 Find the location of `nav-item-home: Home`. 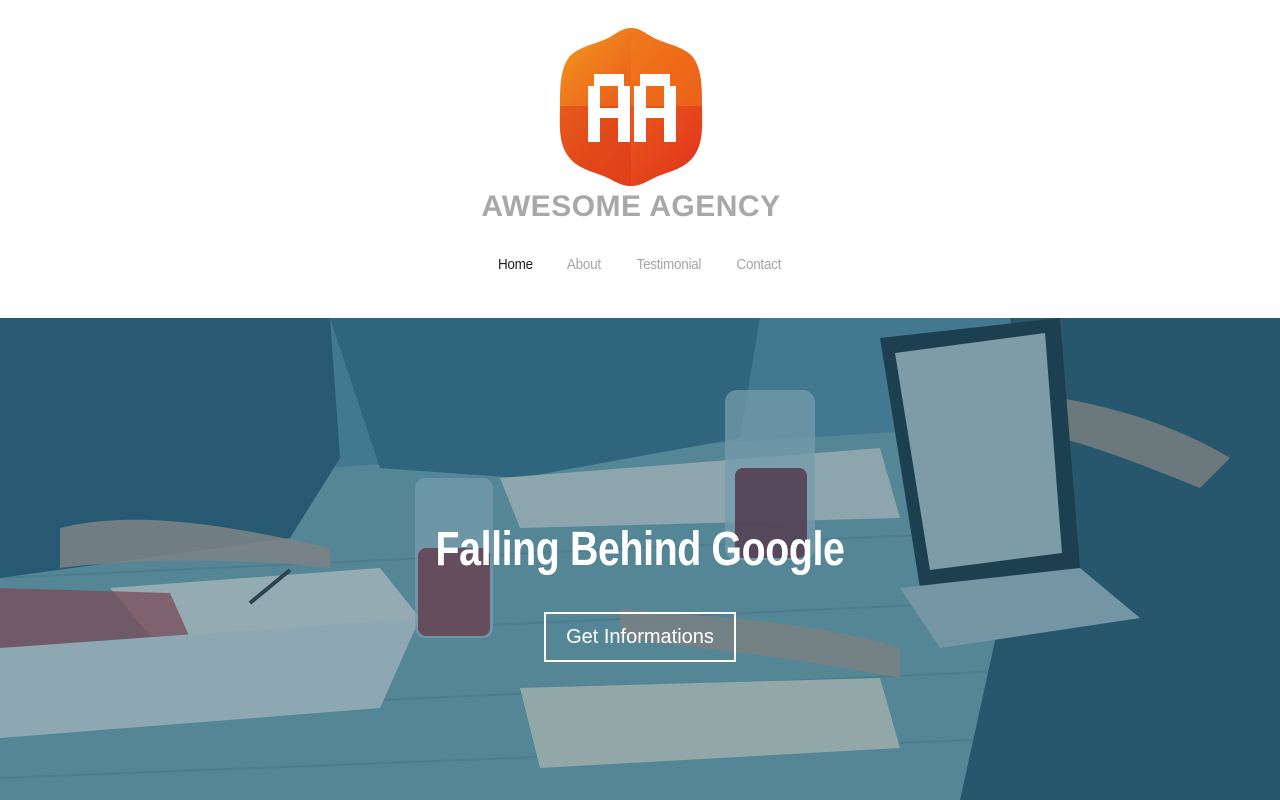

nav-item-home: Home is located at coordinates (515, 265).